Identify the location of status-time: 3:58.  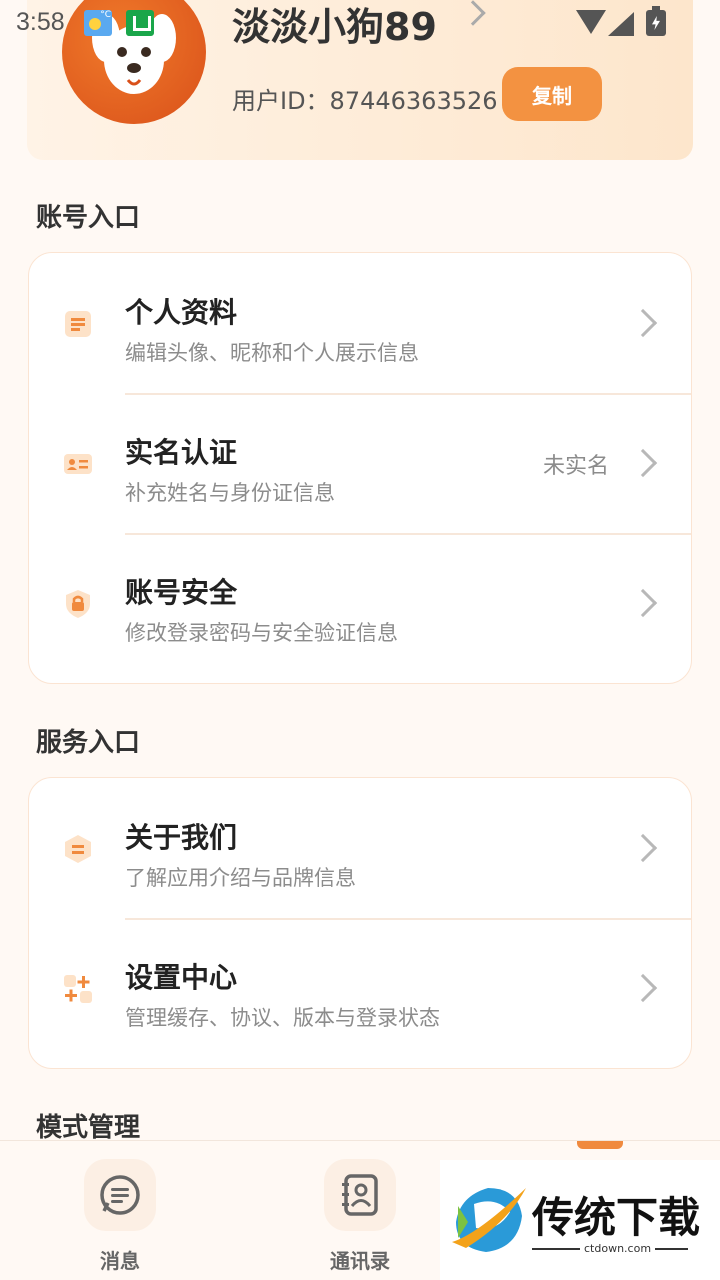
(40, 22).